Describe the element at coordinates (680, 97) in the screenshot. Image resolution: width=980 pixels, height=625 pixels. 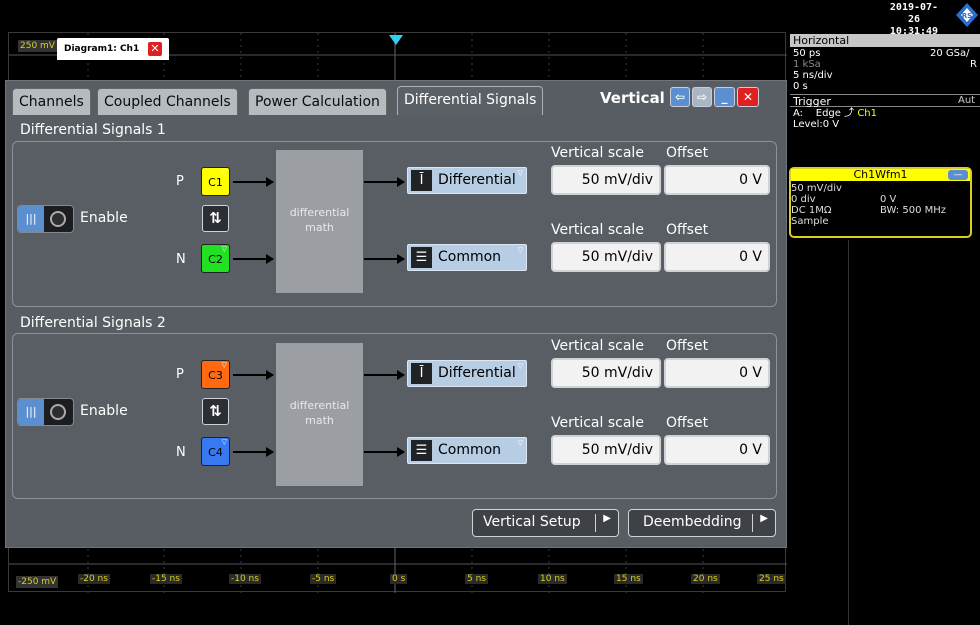
I see `back-arrow-icon: ⇦` at that location.